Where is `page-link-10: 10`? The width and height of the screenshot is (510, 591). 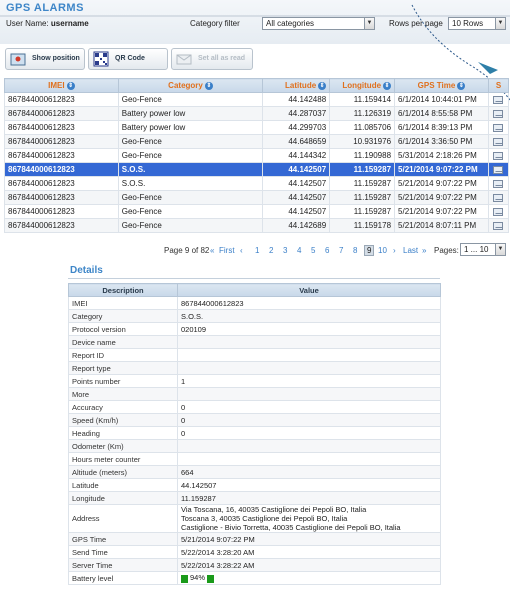
page-link-10: 10 is located at coordinates (382, 250).